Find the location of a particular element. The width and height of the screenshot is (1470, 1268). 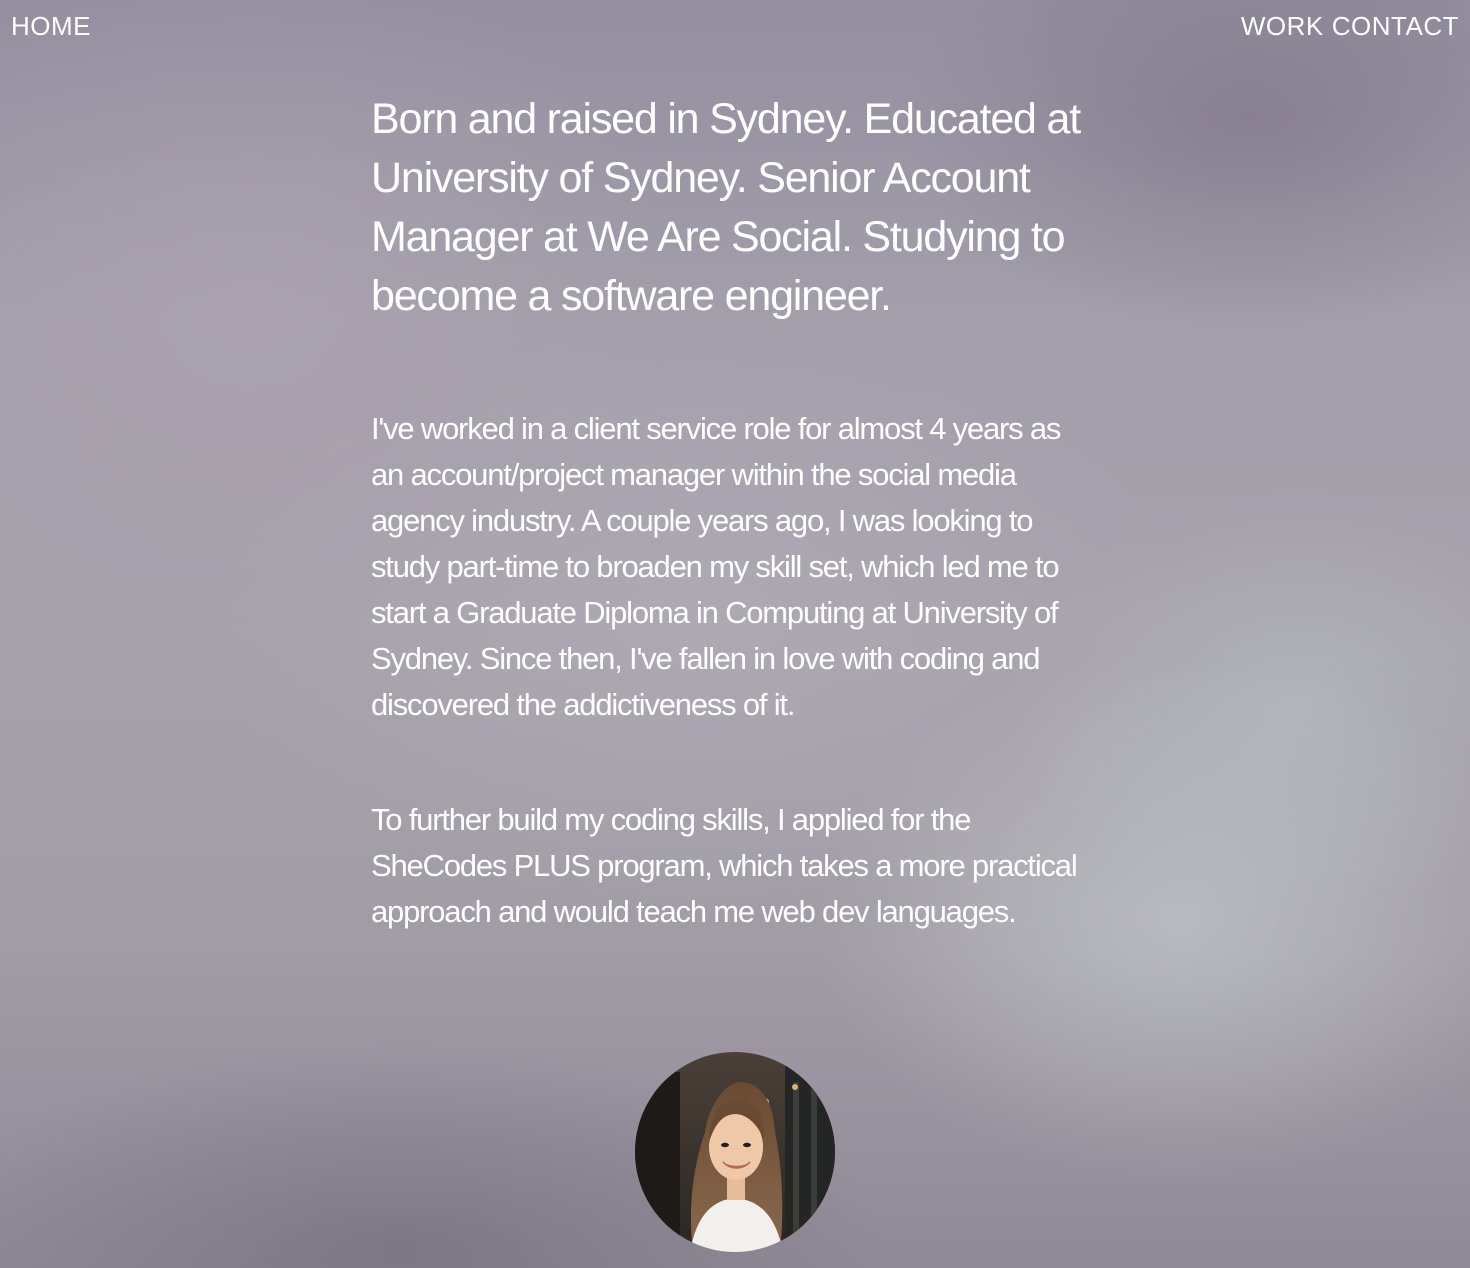

profile-photo is located at coordinates (735, 1152).